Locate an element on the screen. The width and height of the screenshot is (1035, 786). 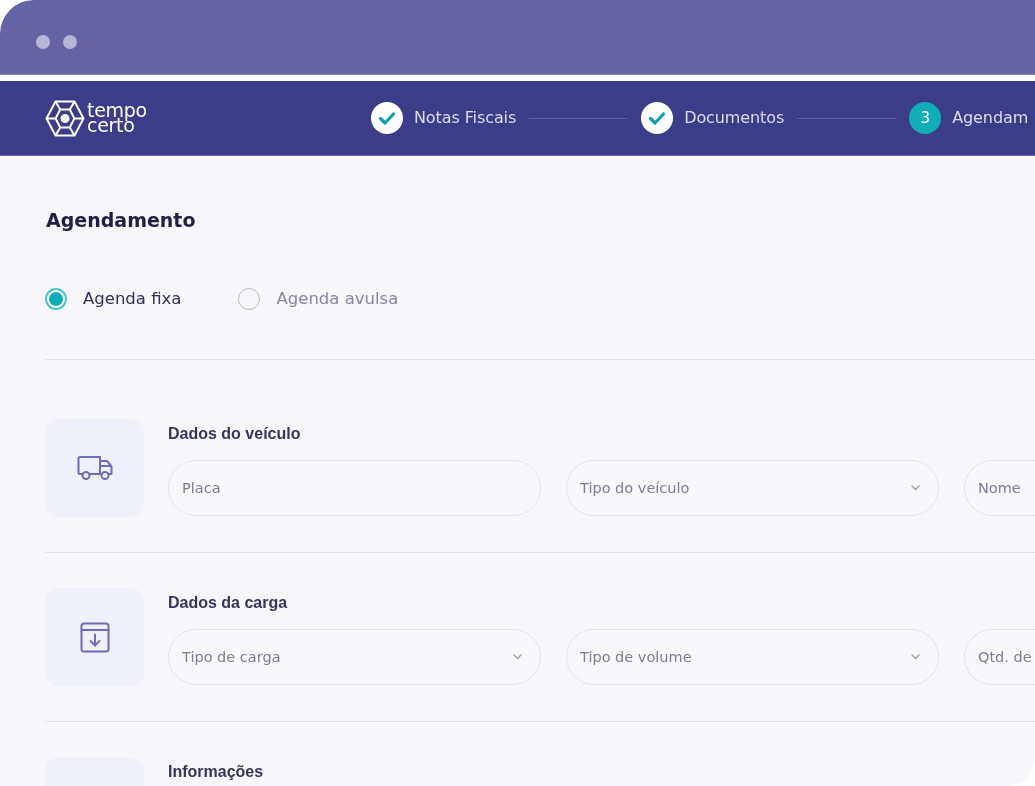
radio-label: Agenda fixa is located at coordinates (132, 299).